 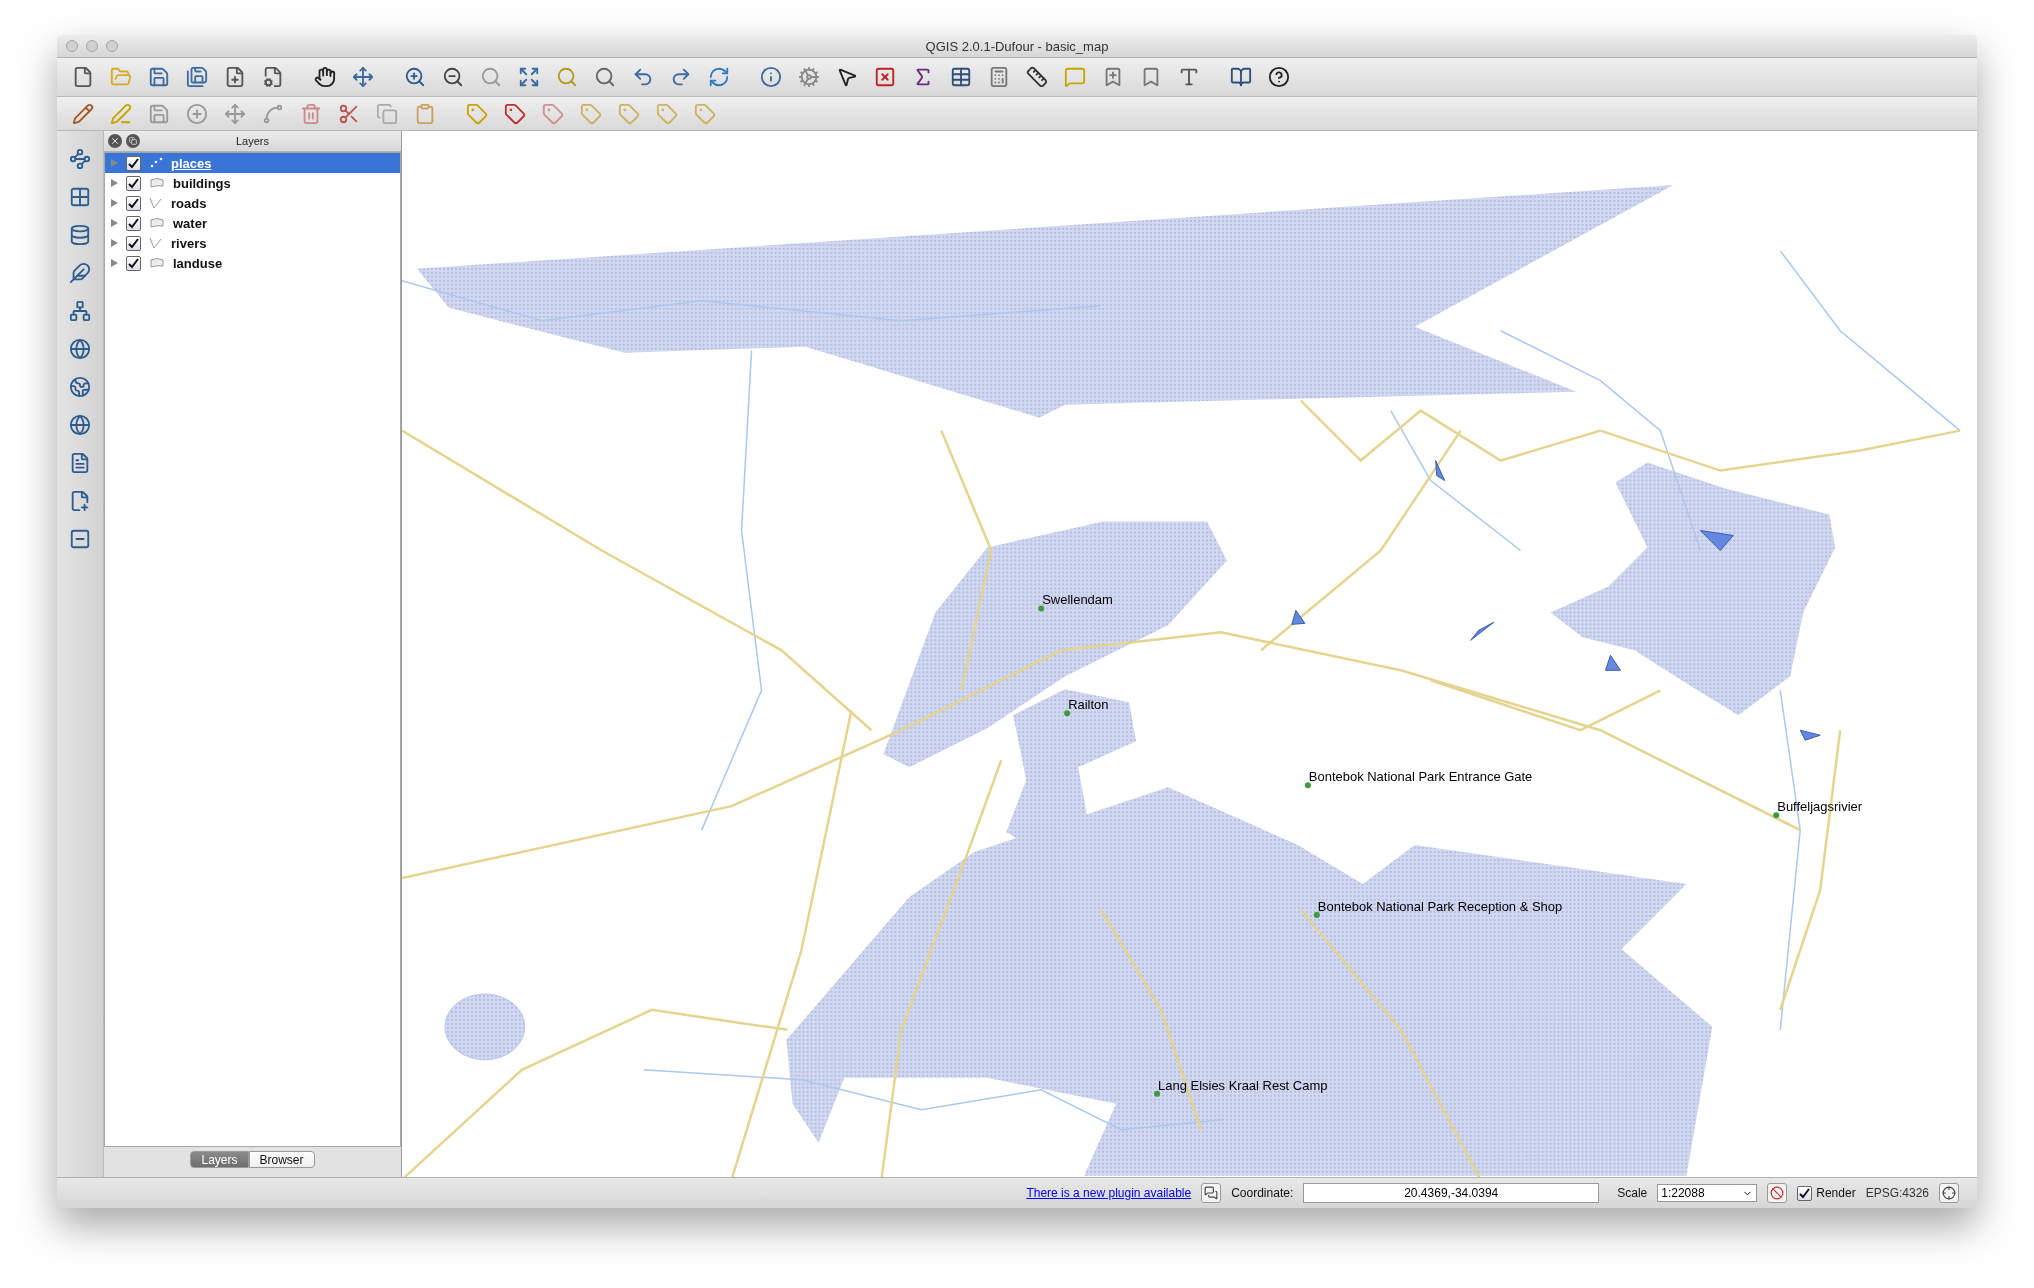 What do you see at coordinates (1777, 1193) in the screenshot?
I see `stop-render-icon` at bounding box center [1777, 1193].